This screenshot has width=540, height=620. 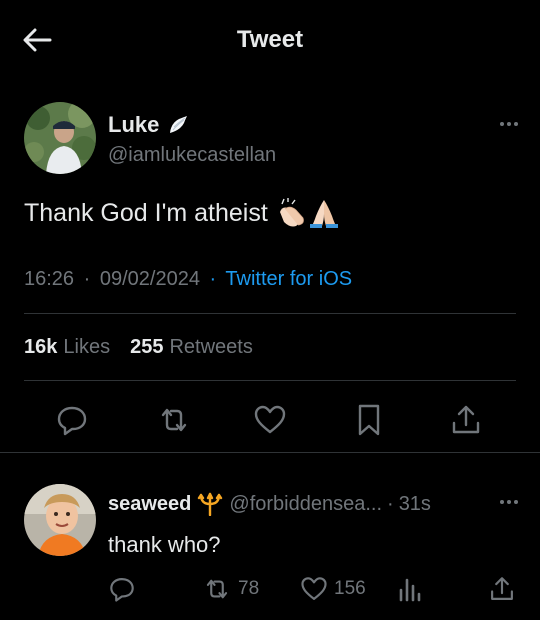 I want to click on reply-share-button, so click(x=502, y=589).